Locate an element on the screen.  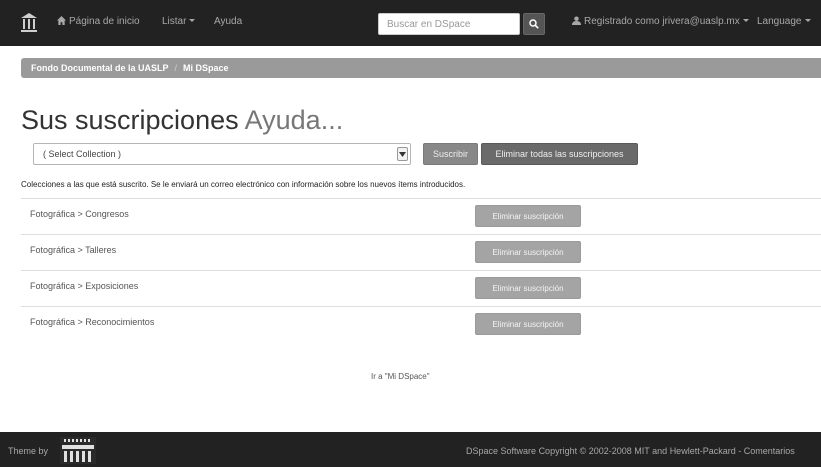
copyright-dash: - is located at coordinates (740, 451).